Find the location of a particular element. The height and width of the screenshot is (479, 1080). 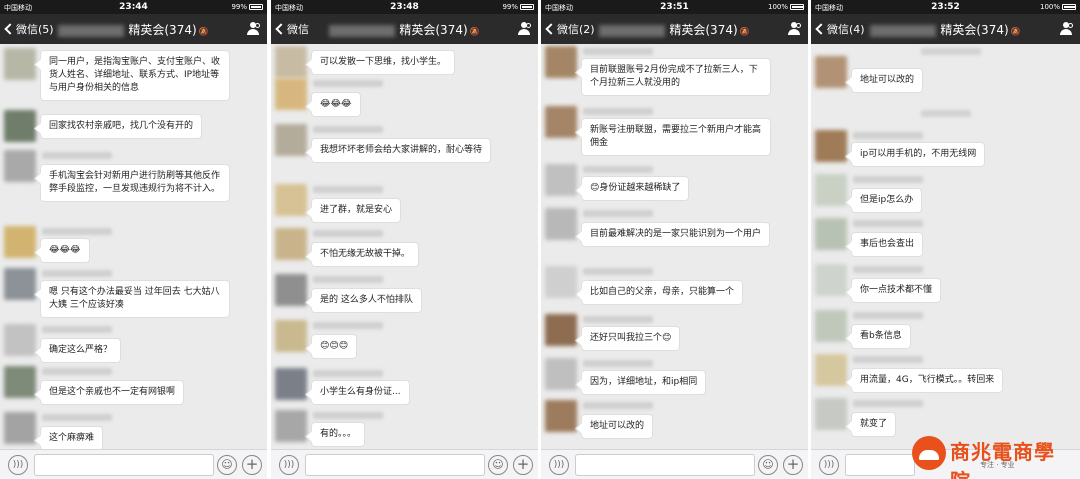

message-bubble: 有的。。。 is located at coordinates (338, 434).